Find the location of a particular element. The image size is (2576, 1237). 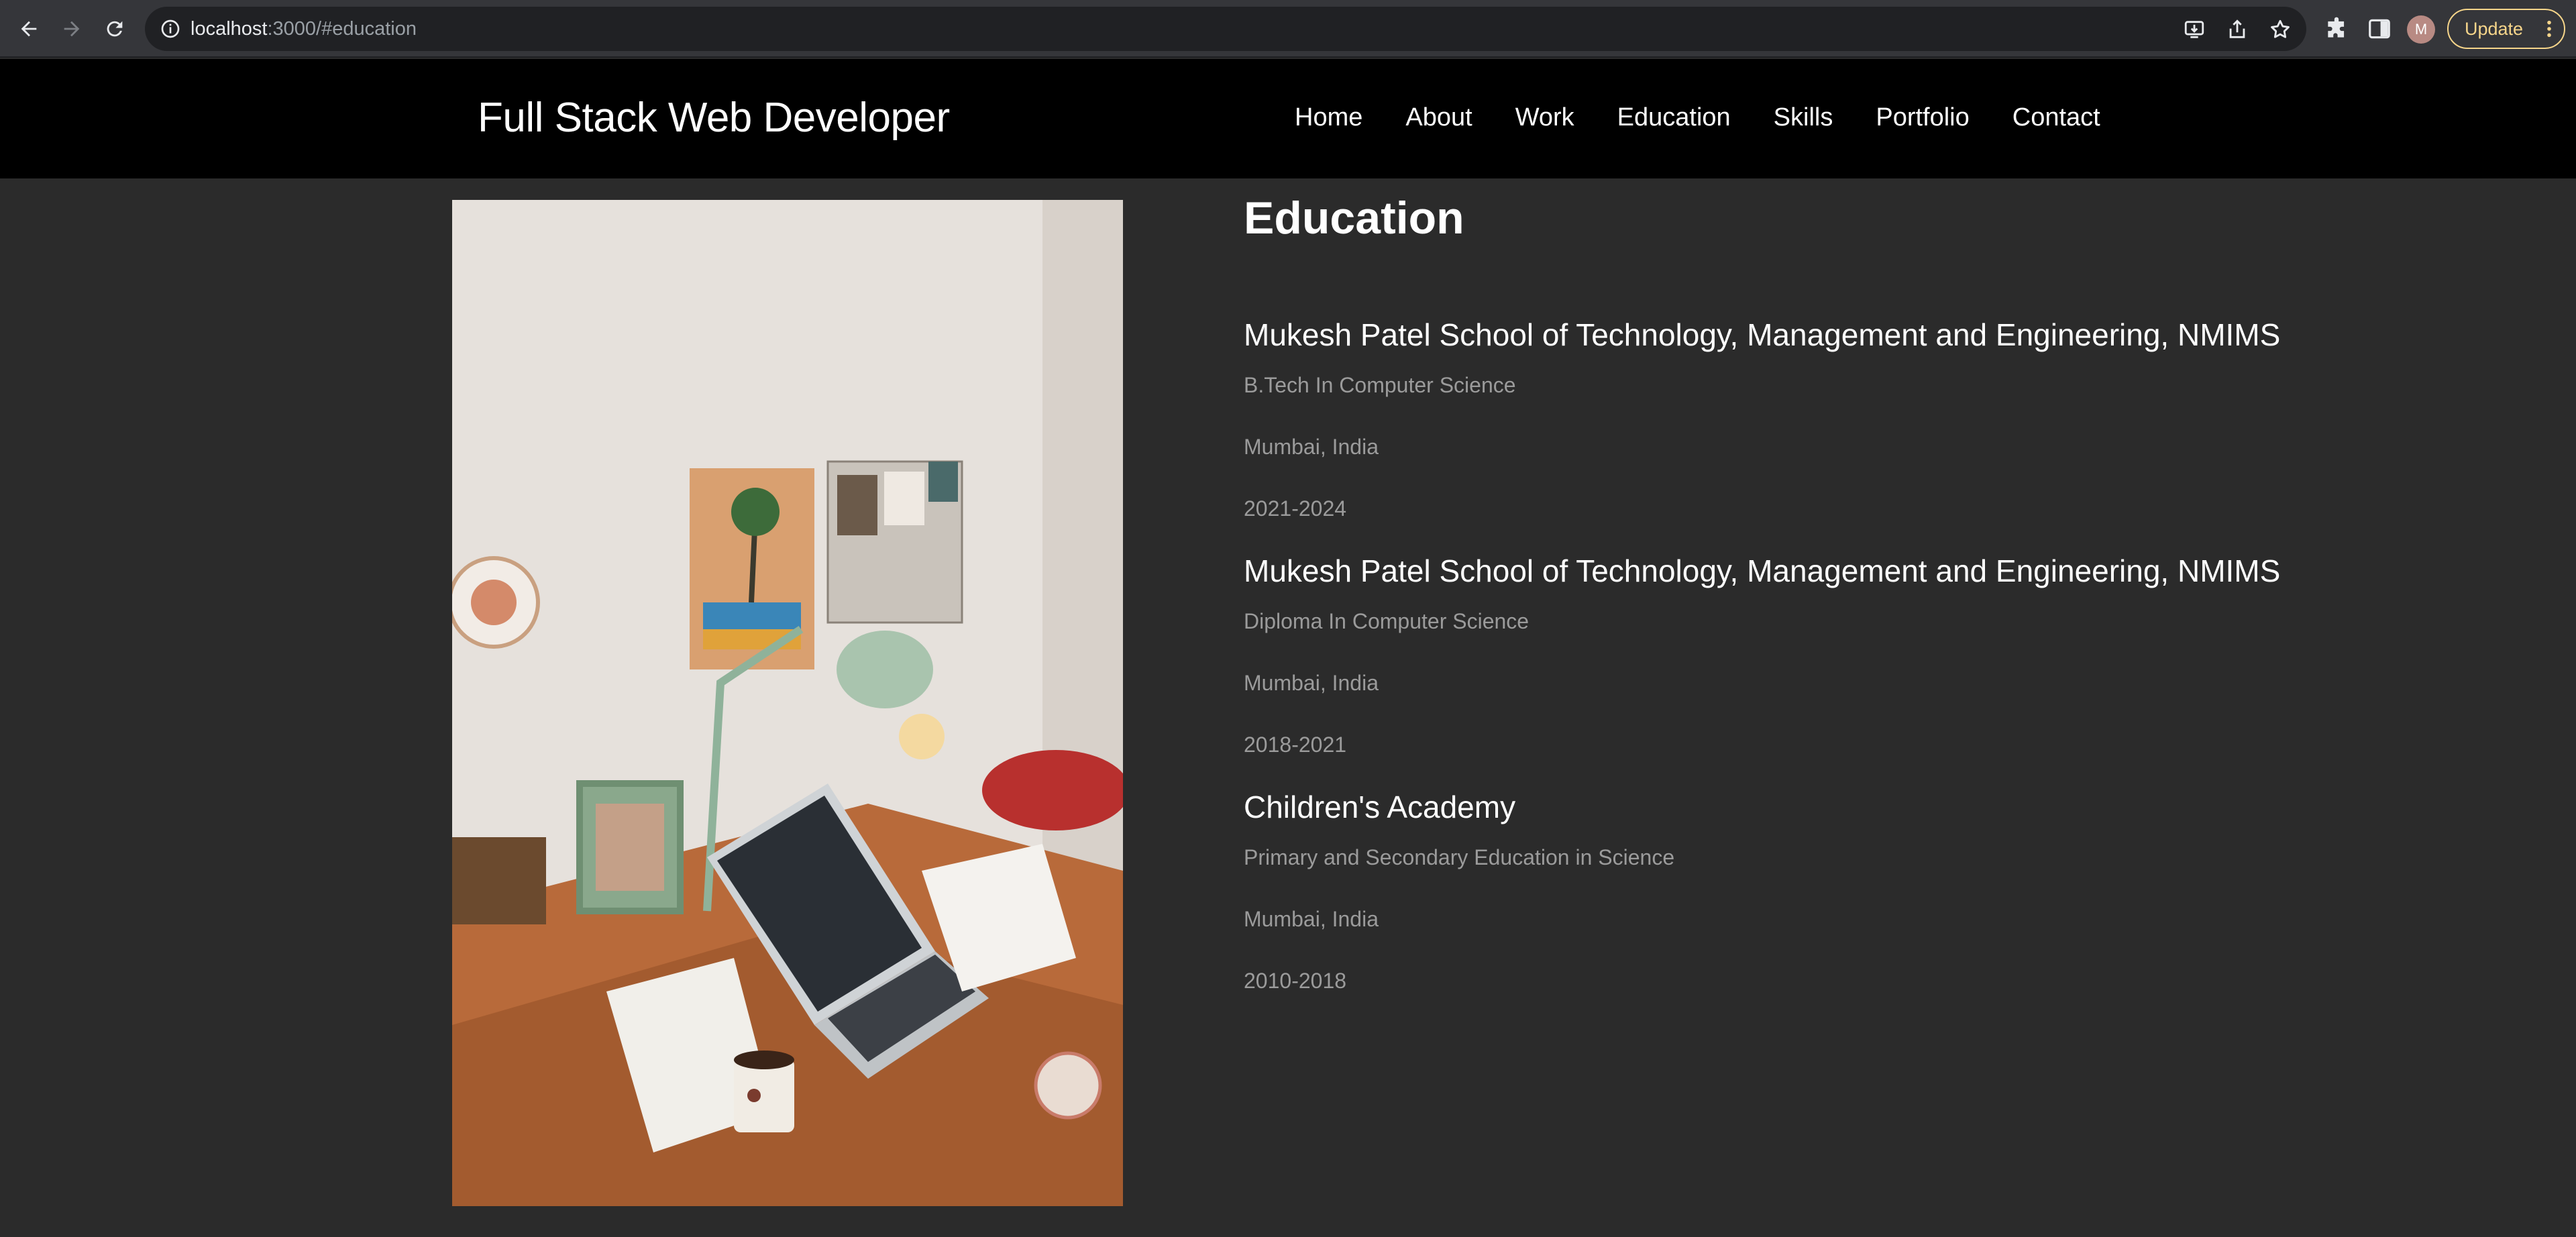

years: 2010-2018 is located at coordinates (1295, 981).